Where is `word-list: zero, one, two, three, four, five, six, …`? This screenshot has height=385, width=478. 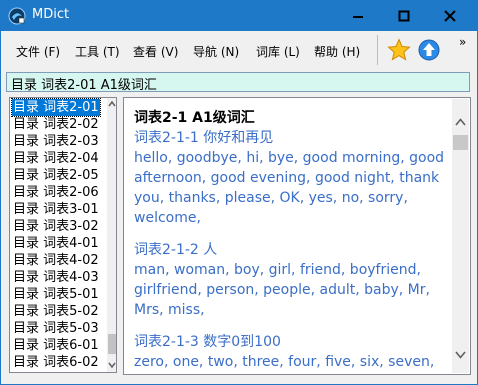 word-list: zero, one, two, three, four, five, six, … is located at coordinates (293, 363).